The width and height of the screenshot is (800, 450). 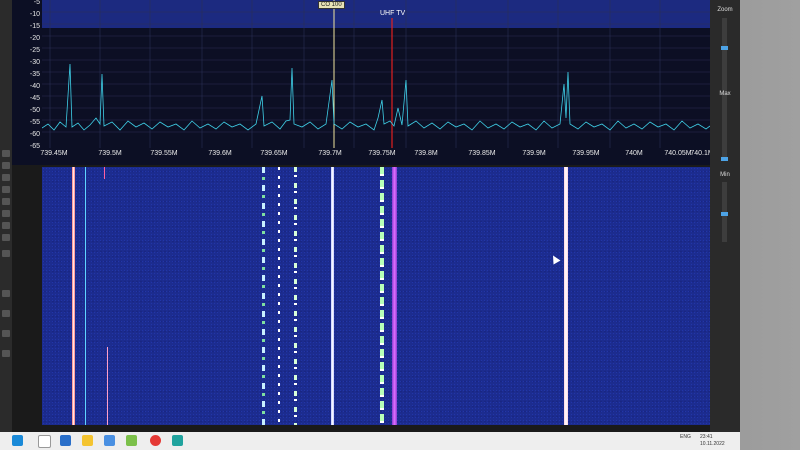 I want to click on db-label: -25, so click(x=34, y=50).